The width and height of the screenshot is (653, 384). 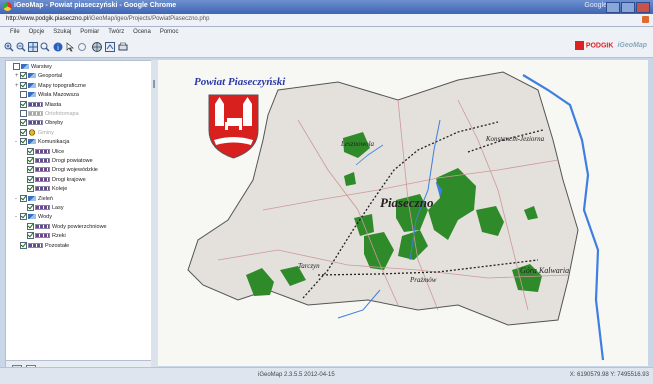 What do you see at coordinates (515, 139) in the screenshot?
I see `town-label-konstancin: Konstancin-Jeziorna` at bounding box center [515, 139].